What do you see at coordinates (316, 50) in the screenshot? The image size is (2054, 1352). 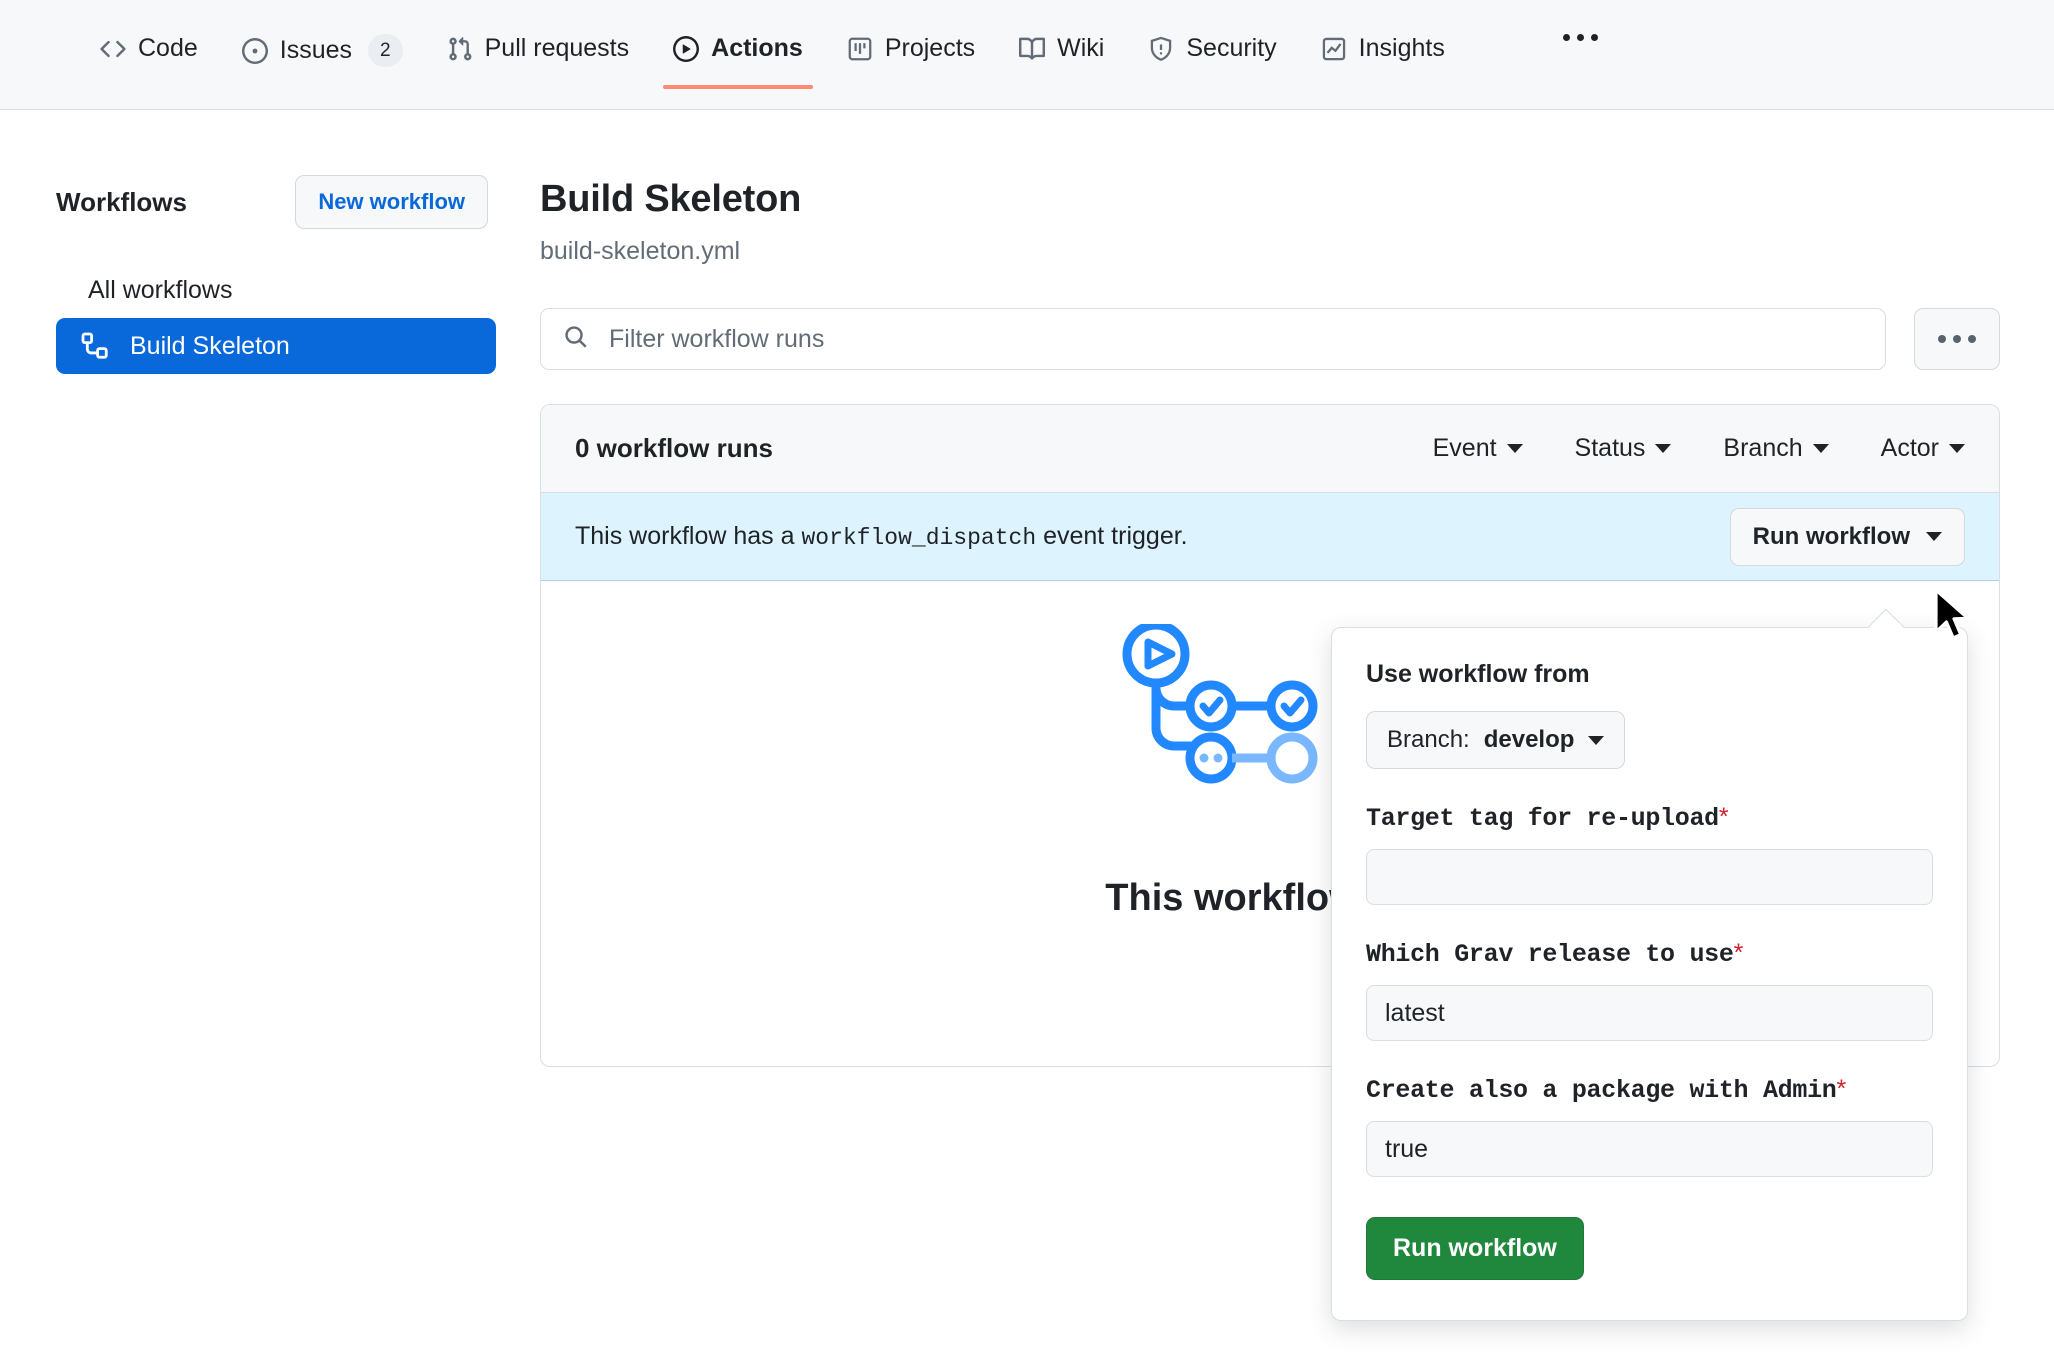 I see `nav-tab-label: Issues` at bounding box center [316, 50].